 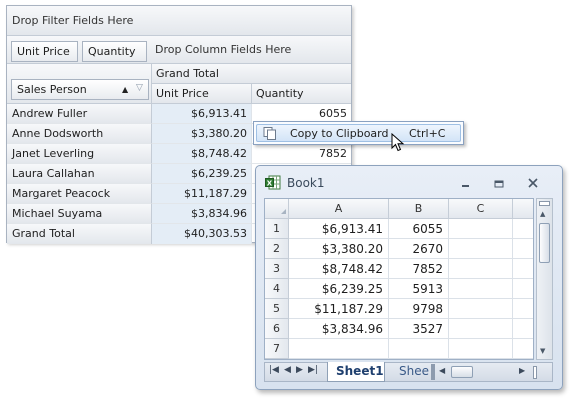 What do you see at coordinates (79, 214) in the screenshot?
I see `row-header-cell: Michael Suyama` at bounding box center [79, 214].